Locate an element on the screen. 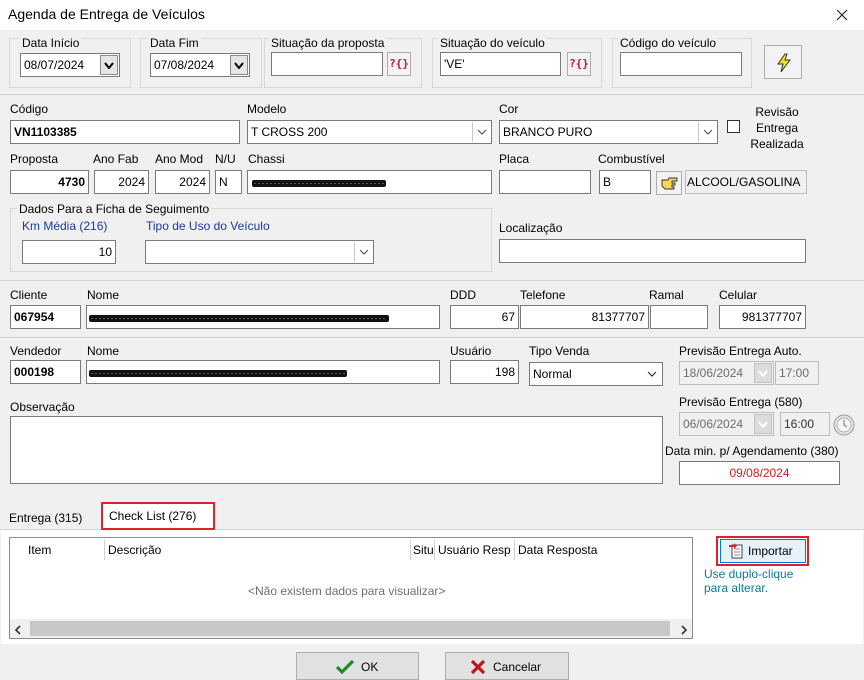  revisao-checkbox is located at coordinates (733, 126).